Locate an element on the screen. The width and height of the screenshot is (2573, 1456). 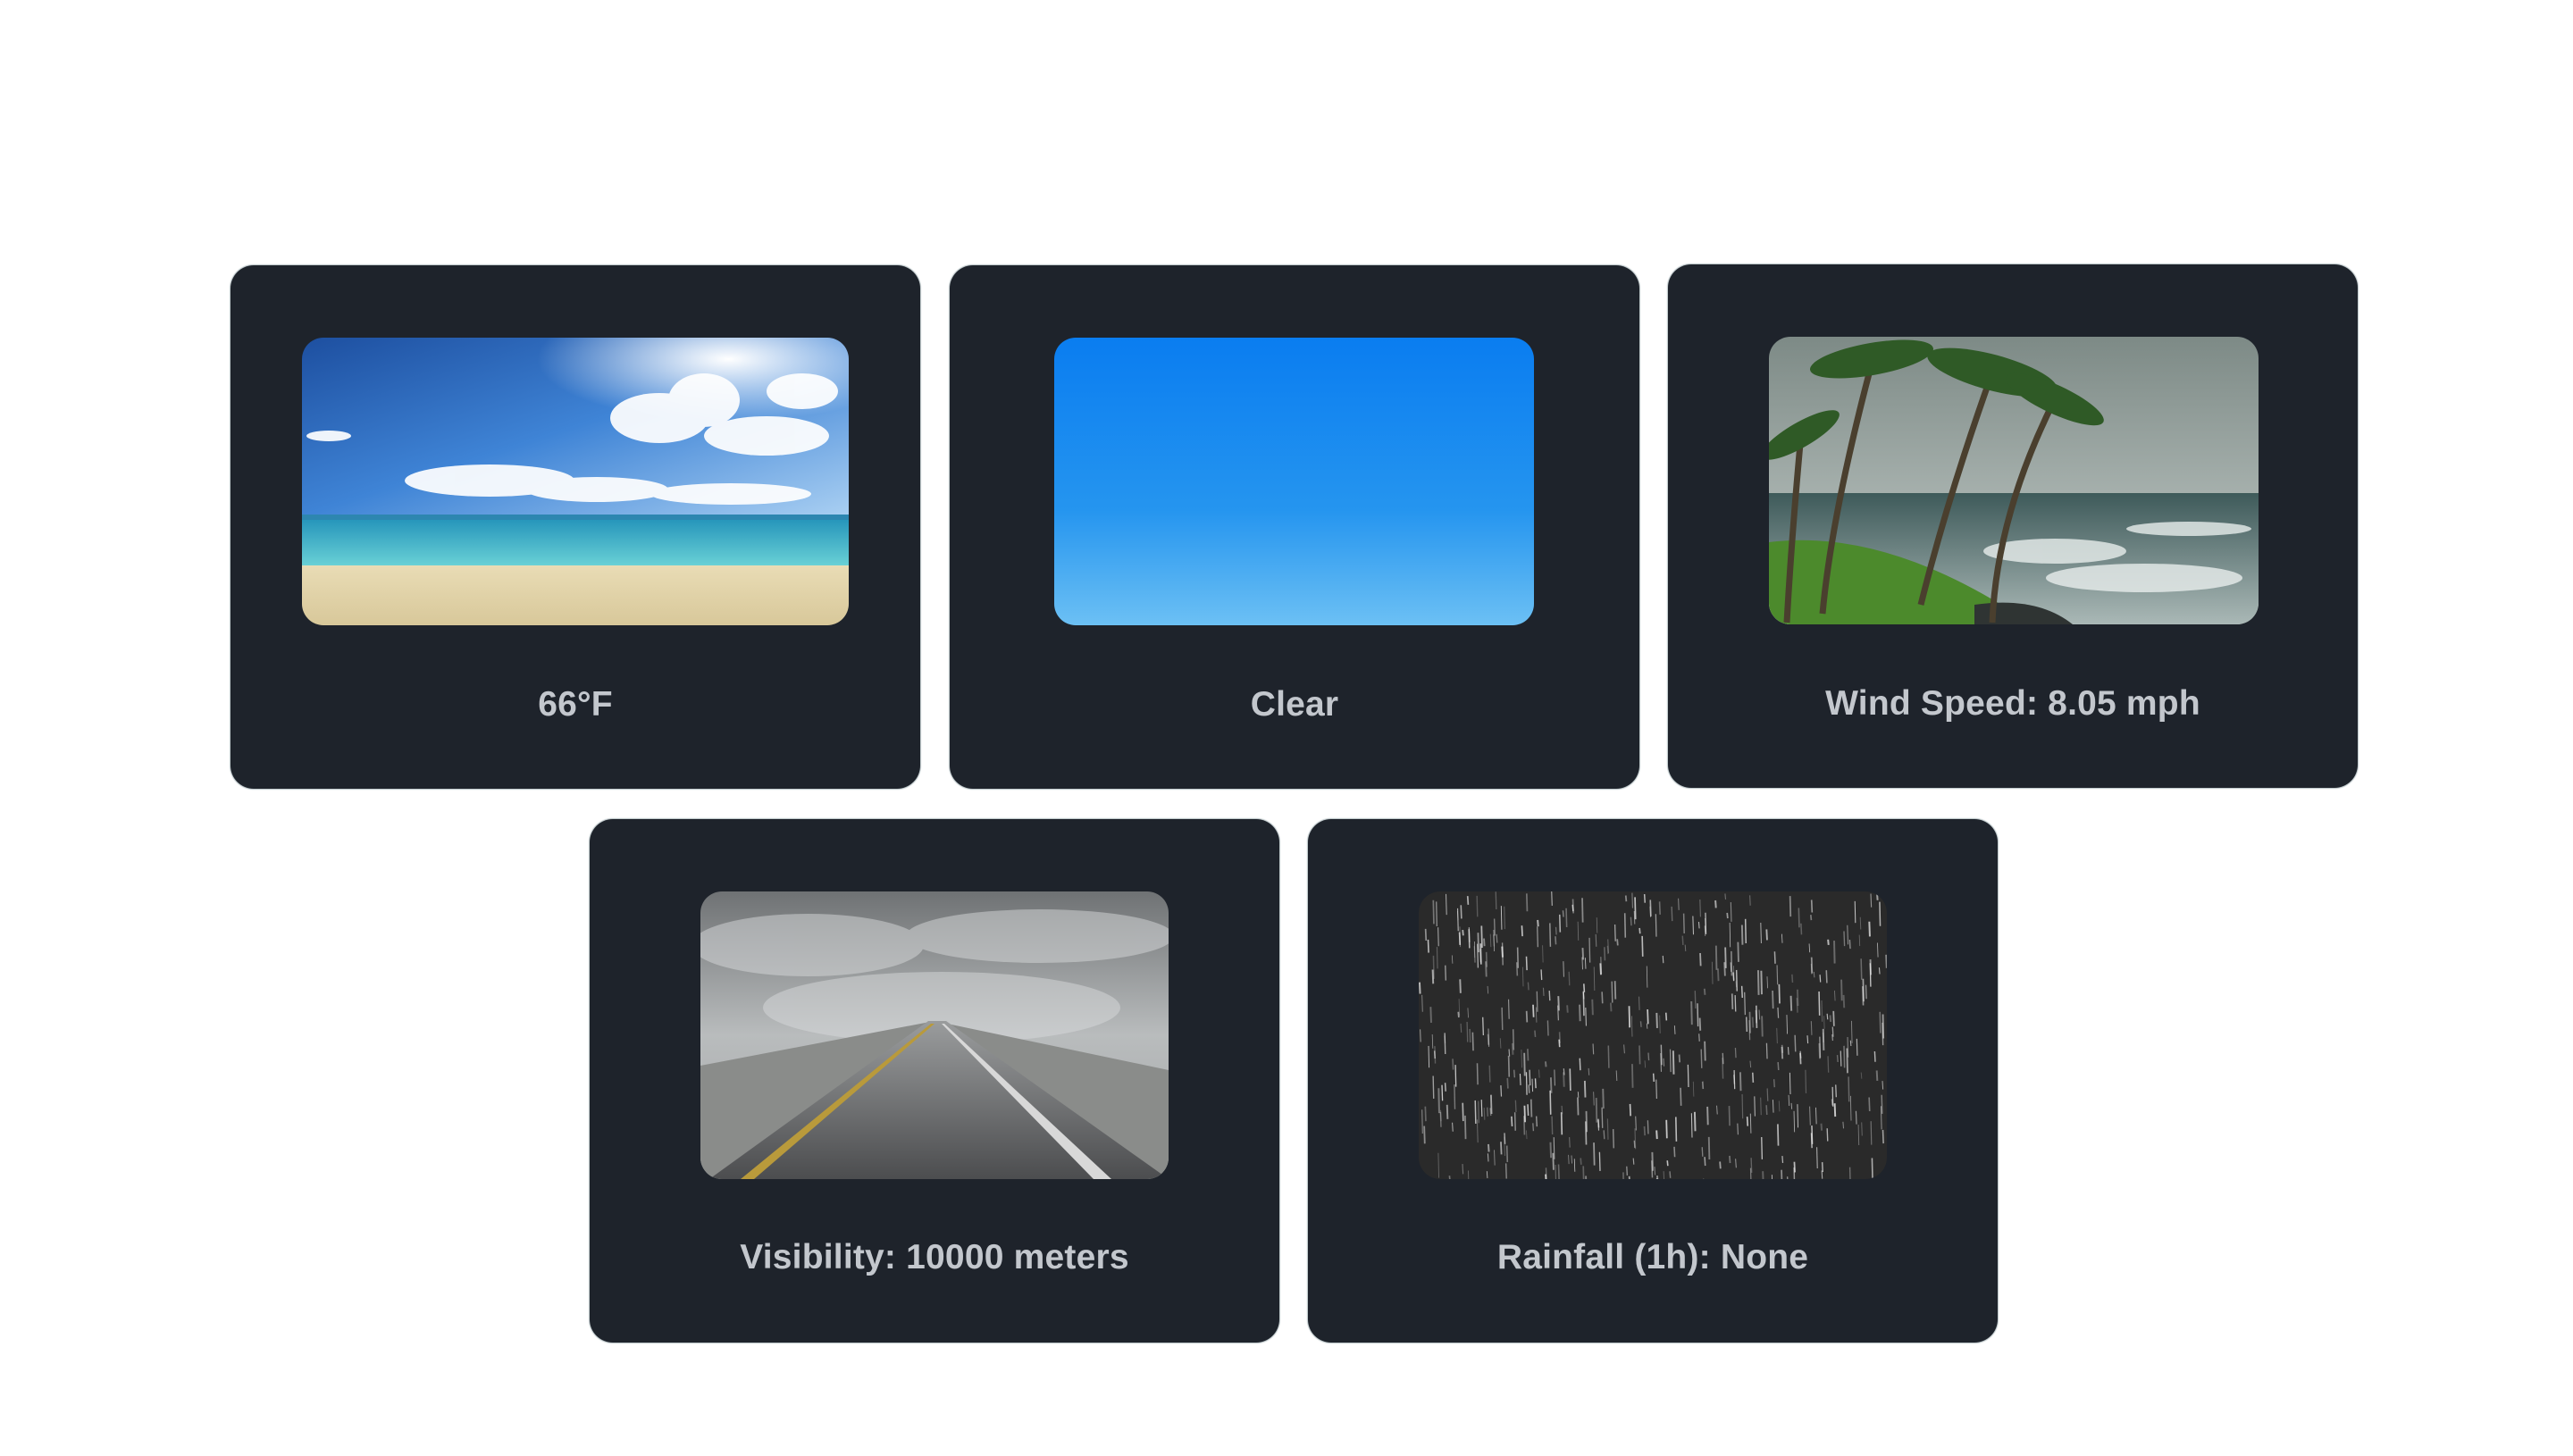
condition-card: Clear is located at coordinates (1294, 527).